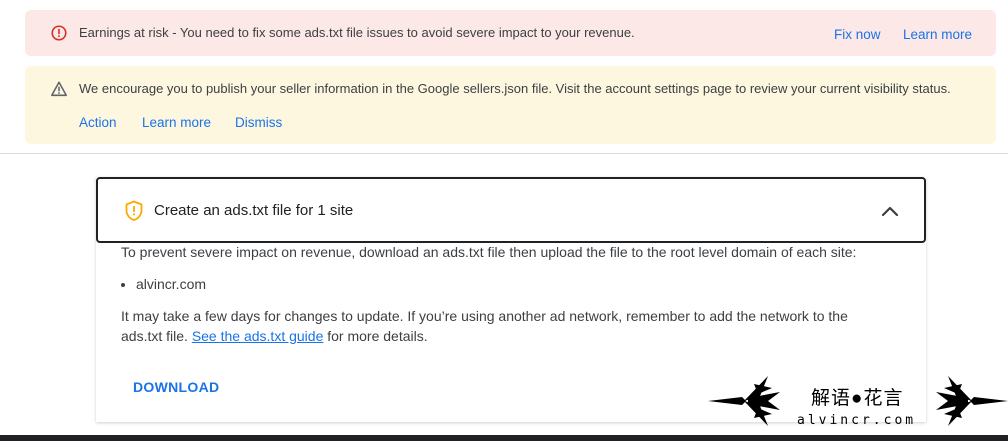  What do you see at coordinates (857, 420) in the screenshot?
I see `watermark-en: alvincr.com` at bounding box center [857, 420].